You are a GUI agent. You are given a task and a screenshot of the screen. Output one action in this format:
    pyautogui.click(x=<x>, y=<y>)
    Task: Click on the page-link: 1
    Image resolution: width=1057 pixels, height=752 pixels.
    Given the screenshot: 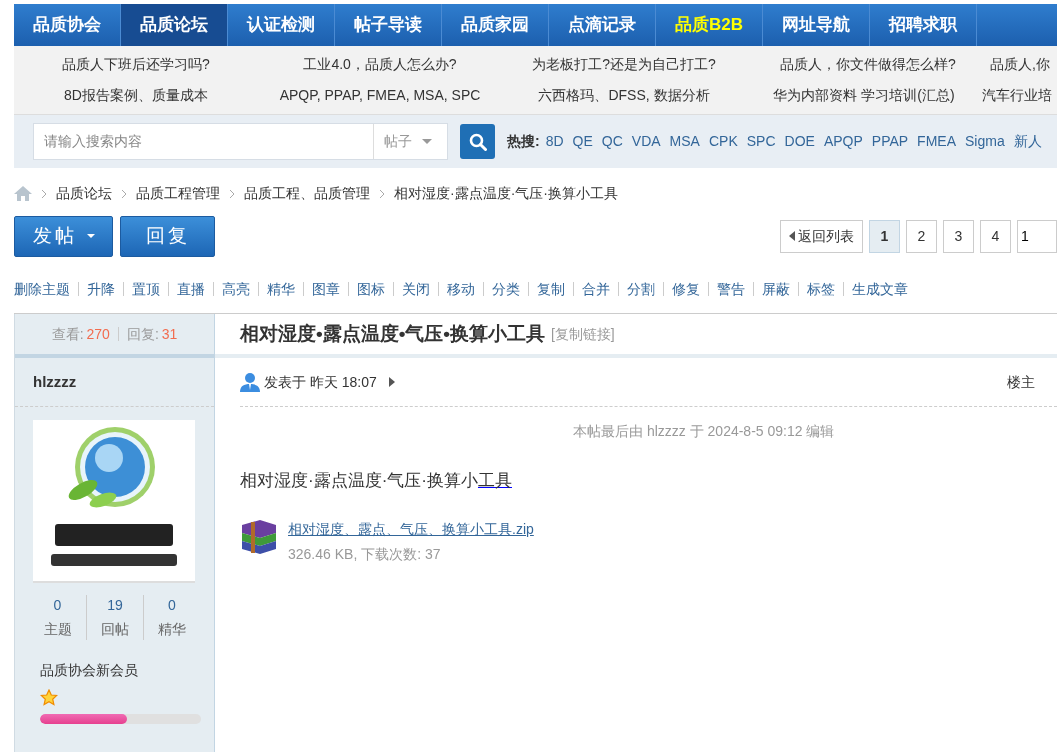 What is the action you would take?
    pyautogui.click(x=884, y=236)
    